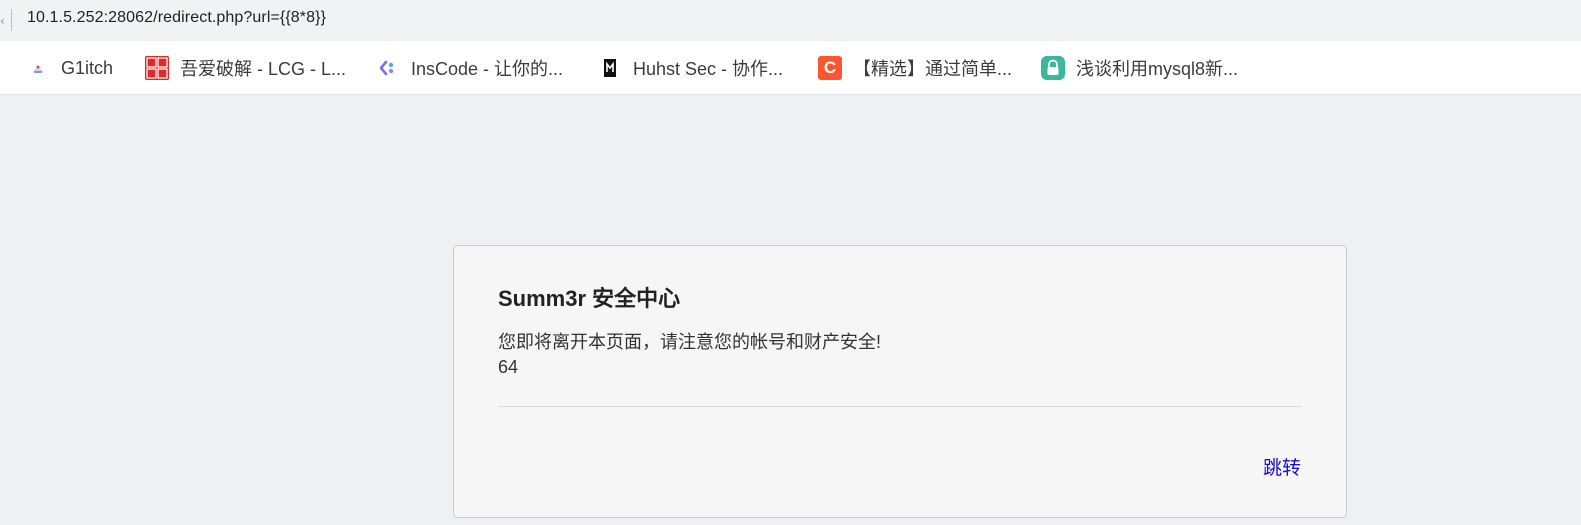 This screenshot has height=525, width=1581. Describe the element at coordinates (38, 68) in the screenshot. I see `g1itch-icon` at that location.